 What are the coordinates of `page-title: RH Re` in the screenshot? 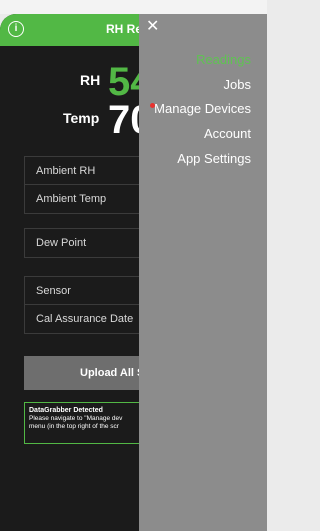 It's located at (124, 29).